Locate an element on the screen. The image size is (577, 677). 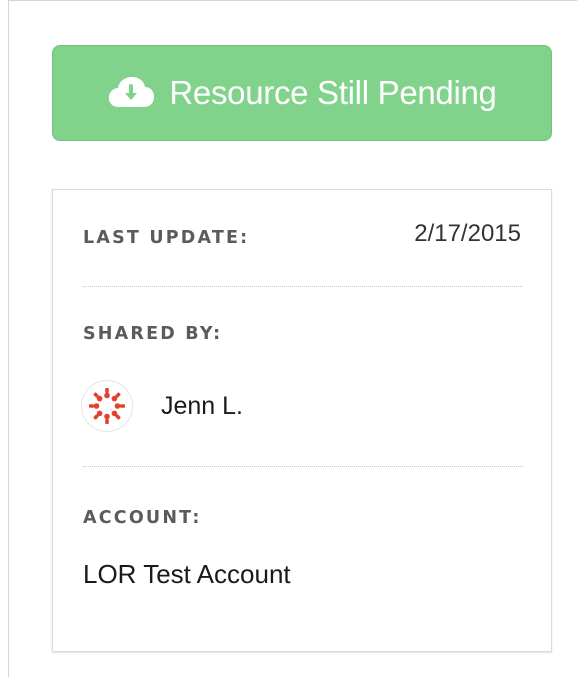
account-label: ACCOUNT: is located at coordinates (142, 518).